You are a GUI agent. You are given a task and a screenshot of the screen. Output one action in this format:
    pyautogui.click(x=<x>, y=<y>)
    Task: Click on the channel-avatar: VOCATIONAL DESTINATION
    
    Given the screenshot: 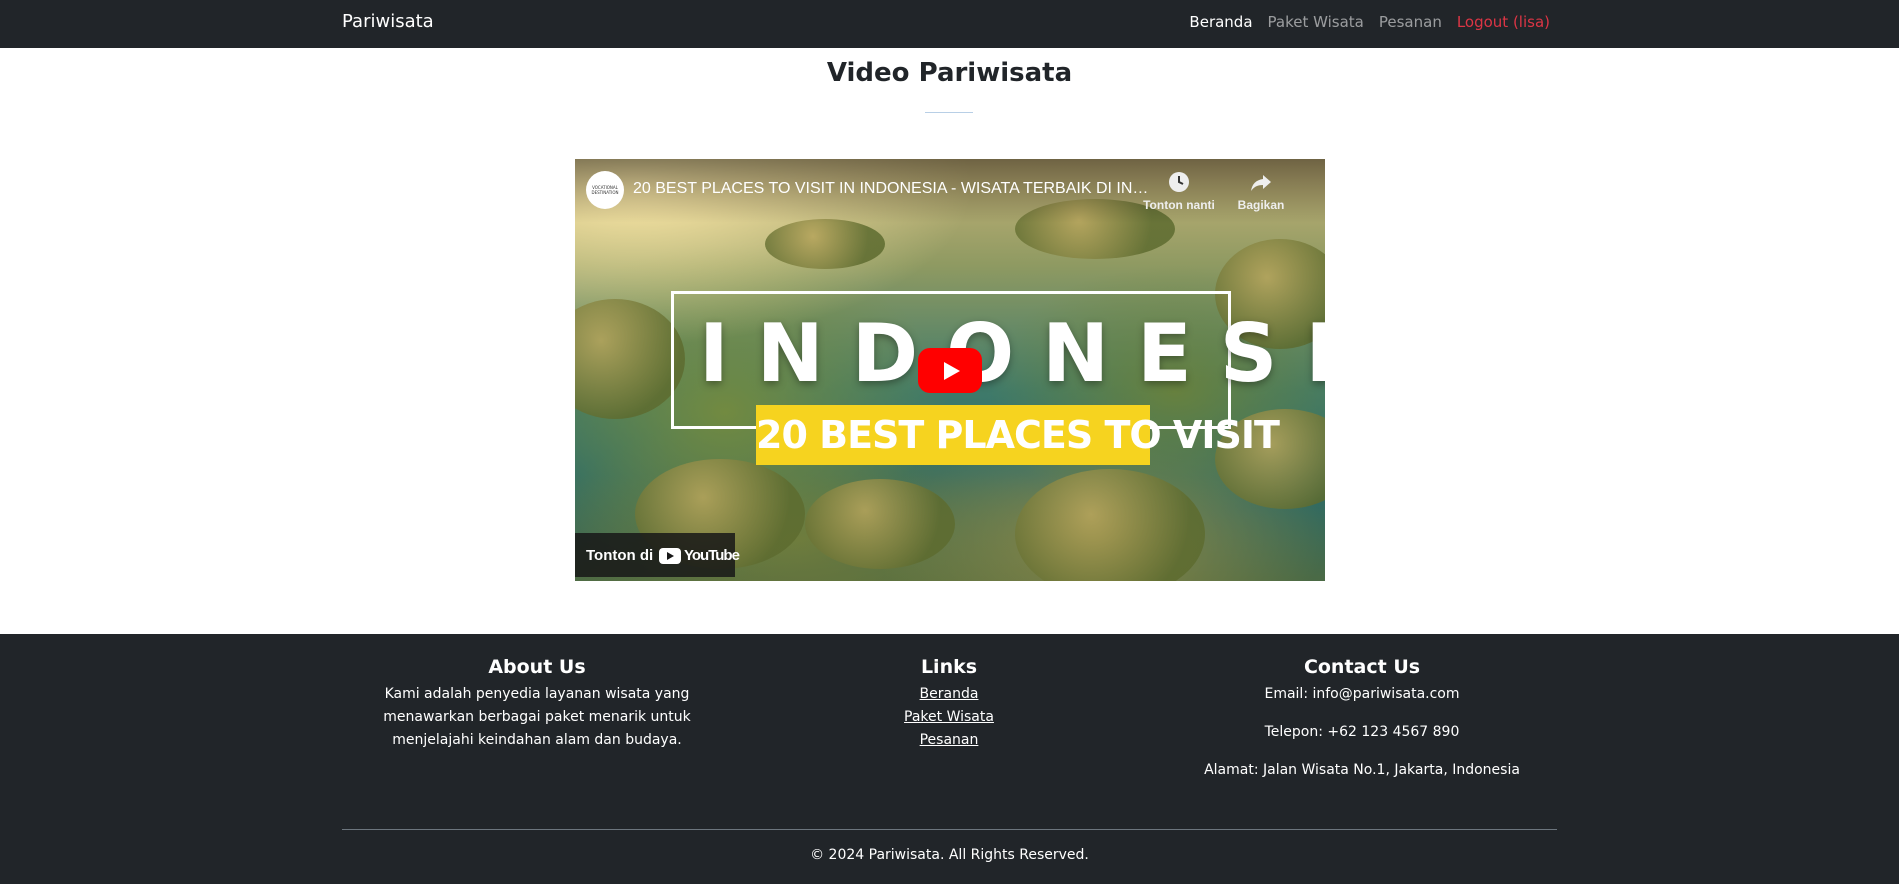 What is the action you would take?
    pyautogui.click(x=605, y=190)
    